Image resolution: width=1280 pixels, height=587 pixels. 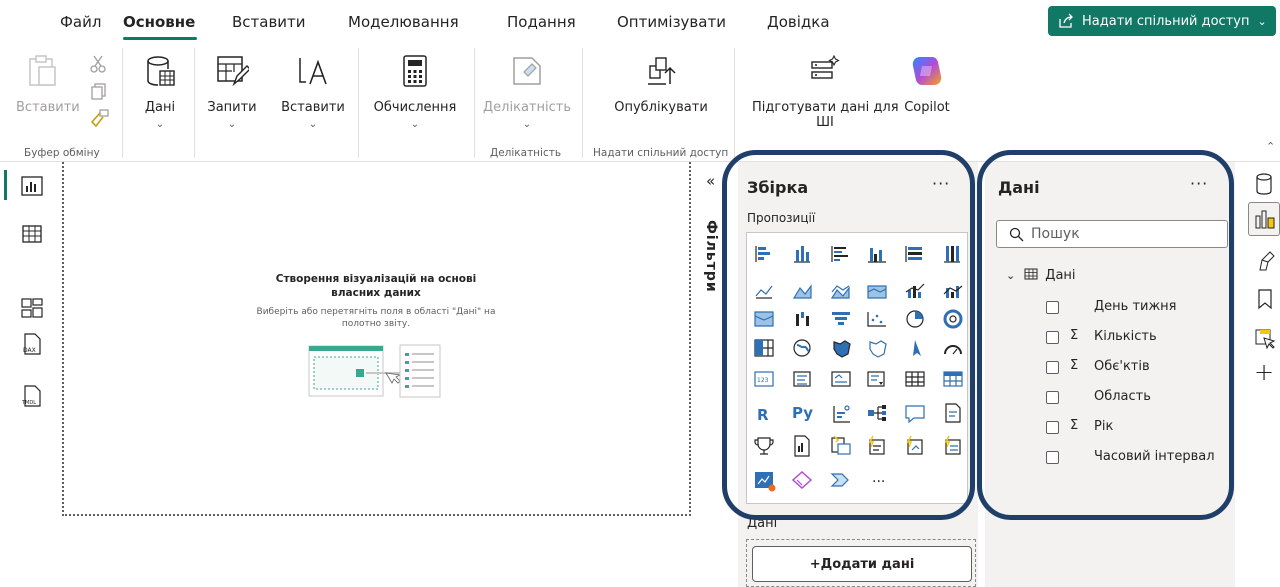 I want to click on publish-button: Опублікувати, so click(x=661, y=84).